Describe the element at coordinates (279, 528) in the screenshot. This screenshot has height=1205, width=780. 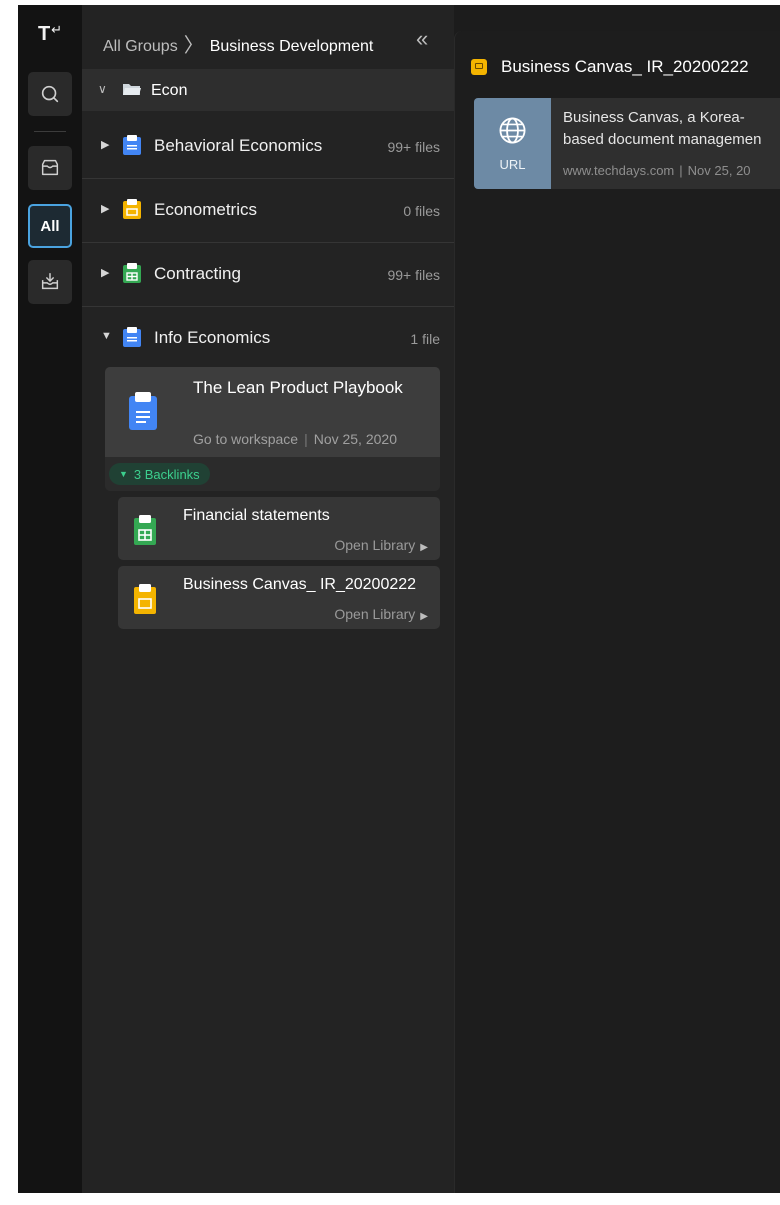
I see `backlink-item: Financial statements Open Library ▶` at that location.